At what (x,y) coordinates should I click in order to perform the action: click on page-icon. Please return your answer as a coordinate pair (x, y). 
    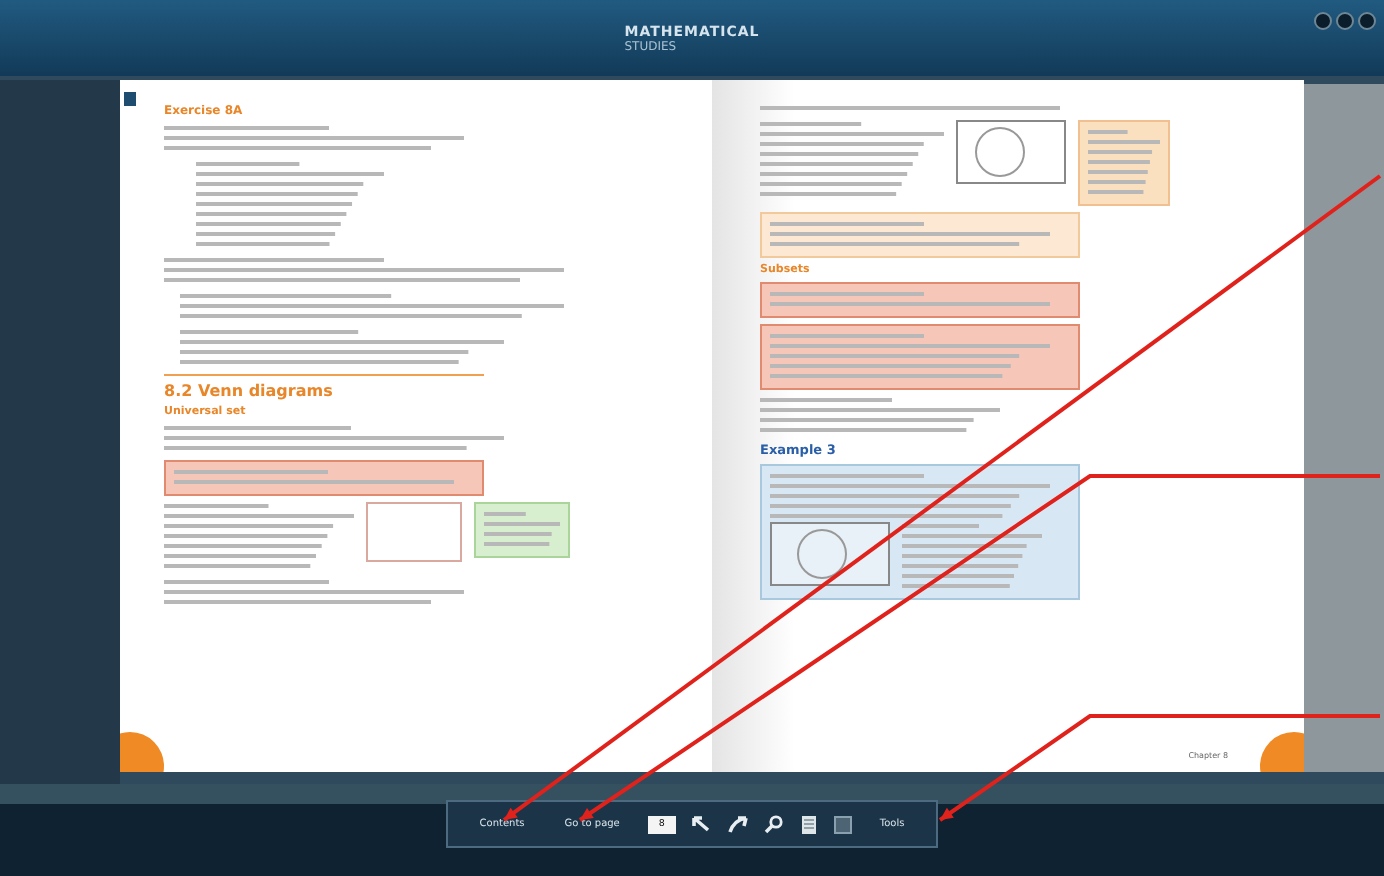
    Looking at the image, I should click on (808, 824).